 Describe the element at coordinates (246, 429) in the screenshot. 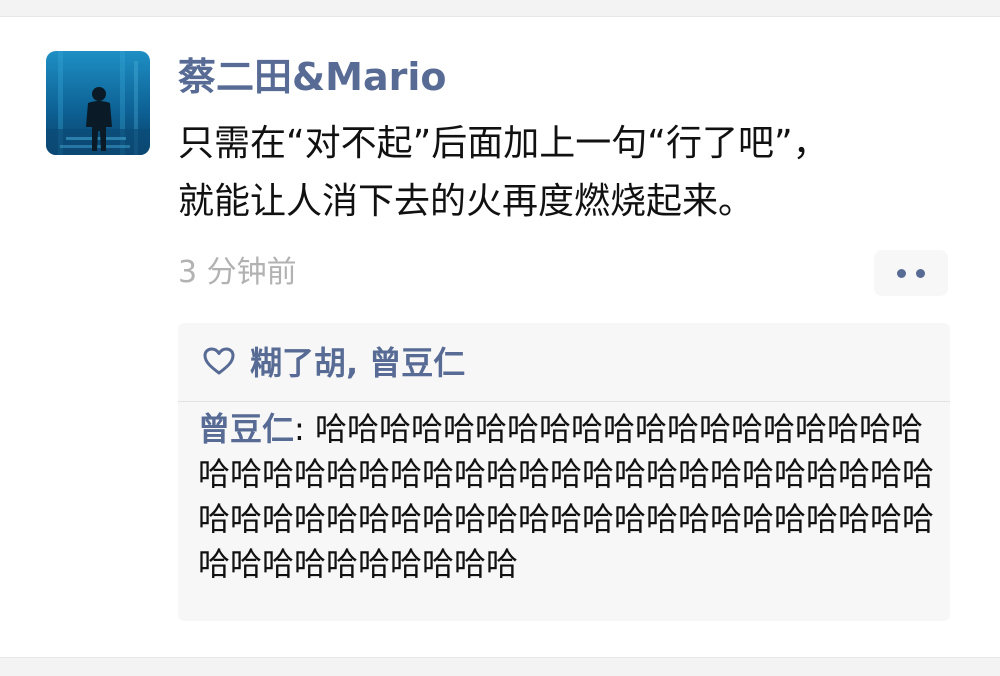

I see `comment-author: 曾豆仁` at that location.